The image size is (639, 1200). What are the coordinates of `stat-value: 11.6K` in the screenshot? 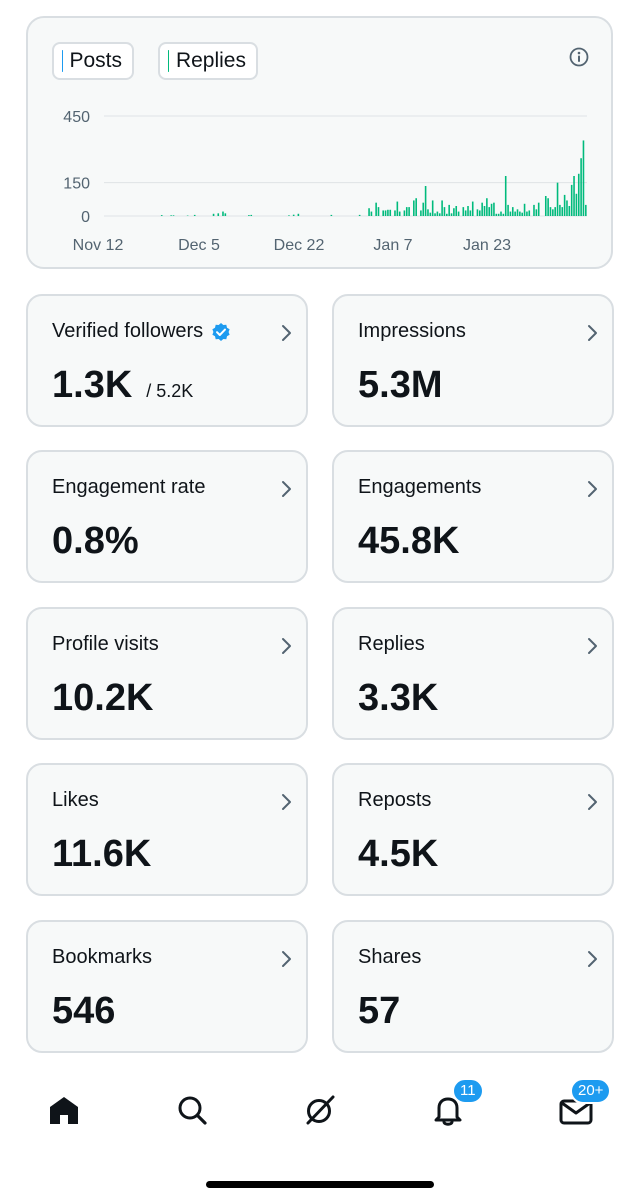 It's located at (101, 854).